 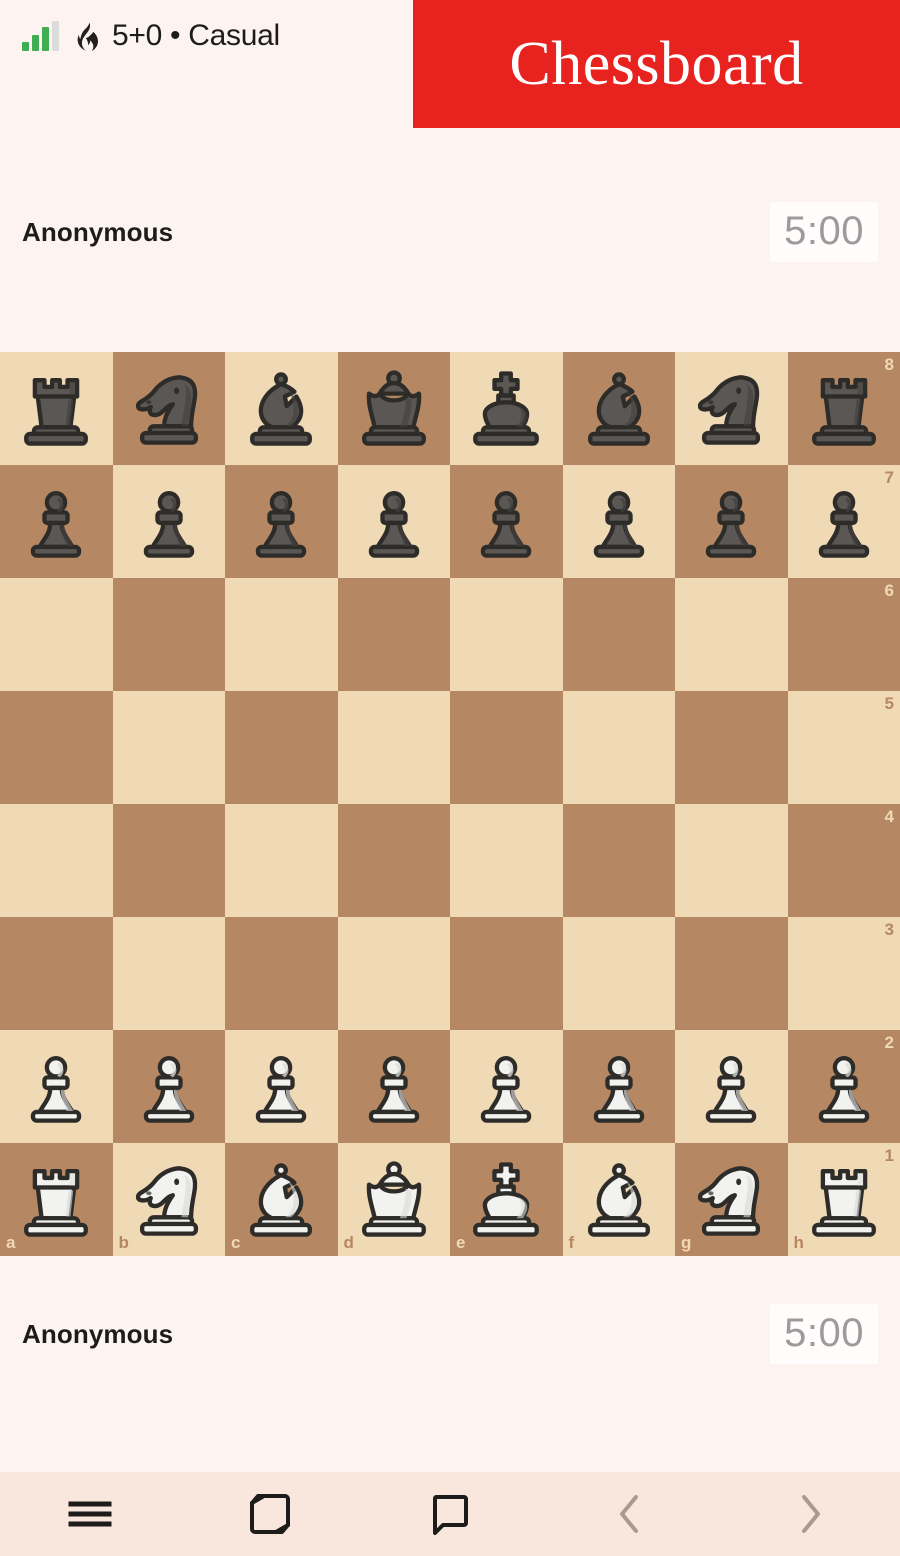 What do you see at coordinates (393, 860) in the screenshot?
I see `square-d4` at bounding box center [393, 860].